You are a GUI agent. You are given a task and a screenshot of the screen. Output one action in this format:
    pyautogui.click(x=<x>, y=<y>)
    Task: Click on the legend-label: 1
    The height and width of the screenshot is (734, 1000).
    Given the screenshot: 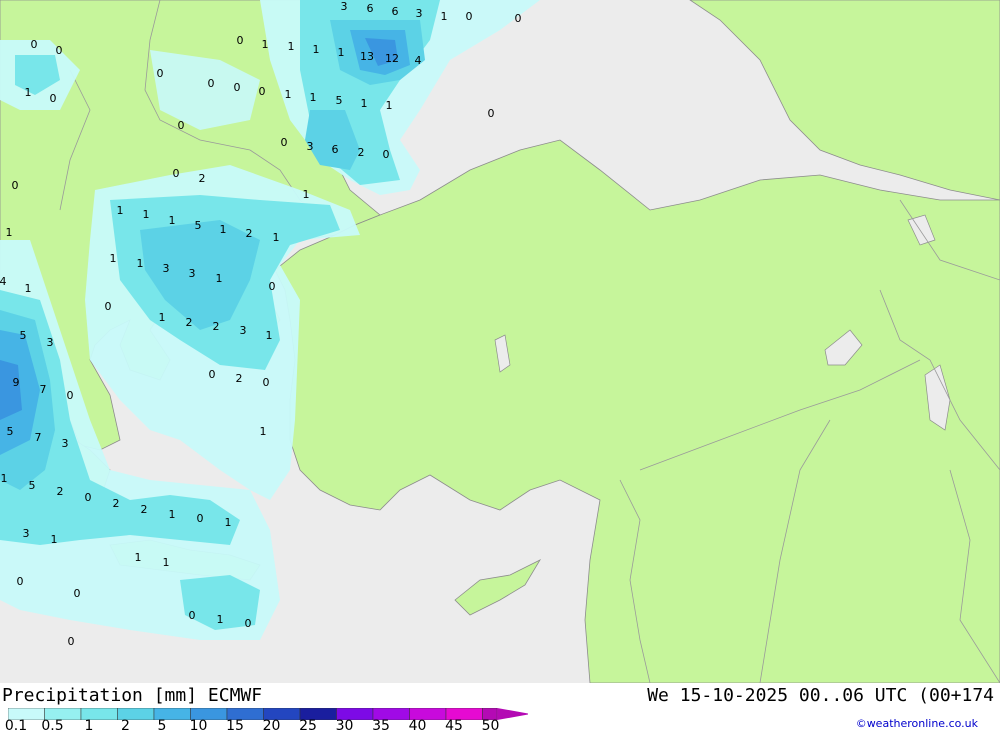 What is the action you would take?
    pyautogui.click(x=89, y=726)
    